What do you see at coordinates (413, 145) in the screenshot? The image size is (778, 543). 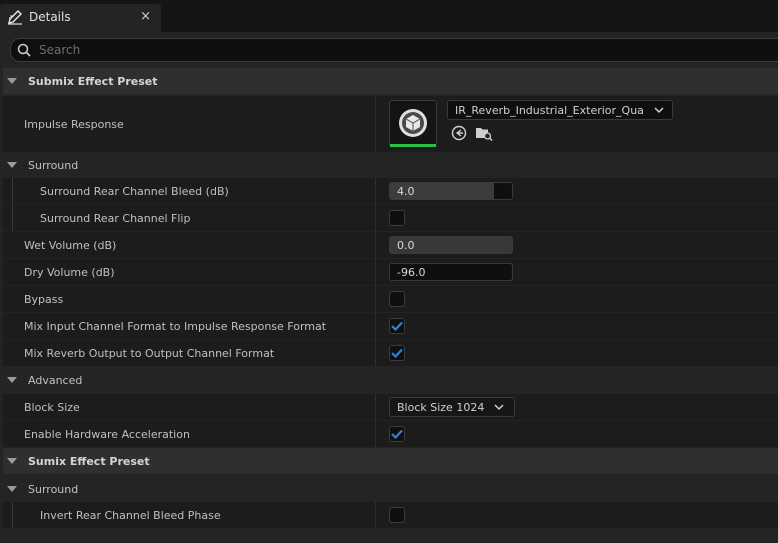 I see `thumbnail-underline` at bounding box center [413, 145].